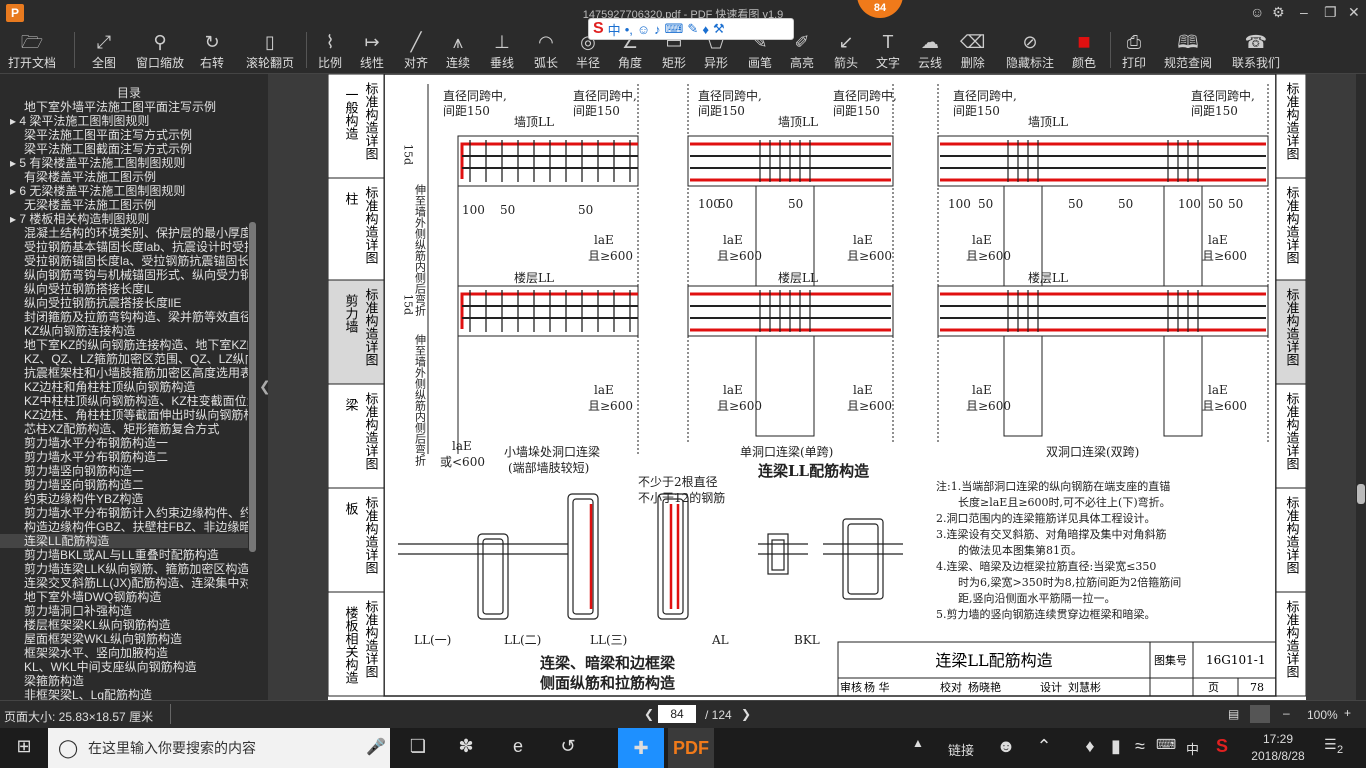 This screenshot has height=768, width=1366. Describe the element at coordinates (124, 611) in the screenshot. I see `toc-item: 剪力墙洞口补强构造` at that location.